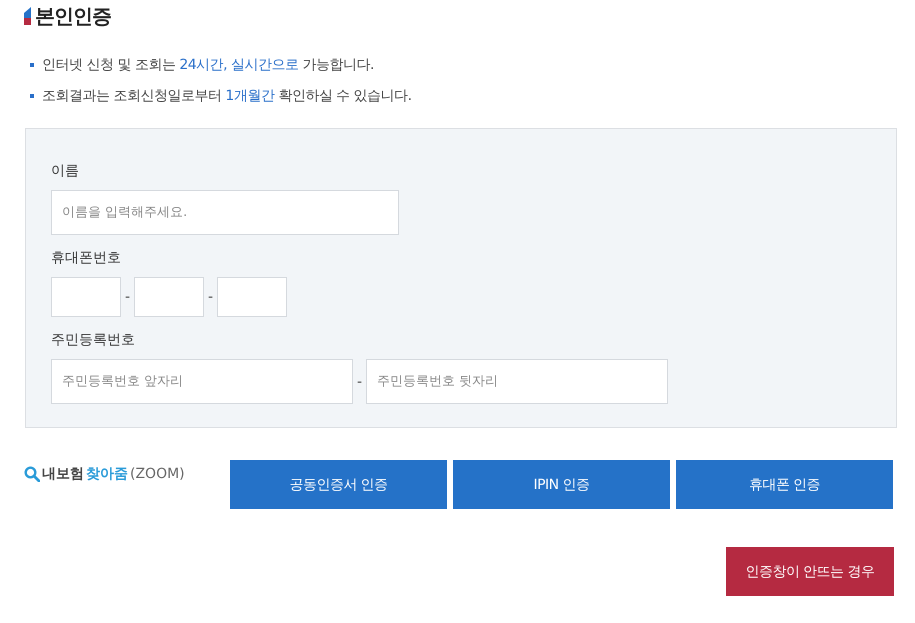  What do you see at coordinates (63, 474) in the screenshot?
I see `logo-text: 내보험` at bounding box center [63, 474].